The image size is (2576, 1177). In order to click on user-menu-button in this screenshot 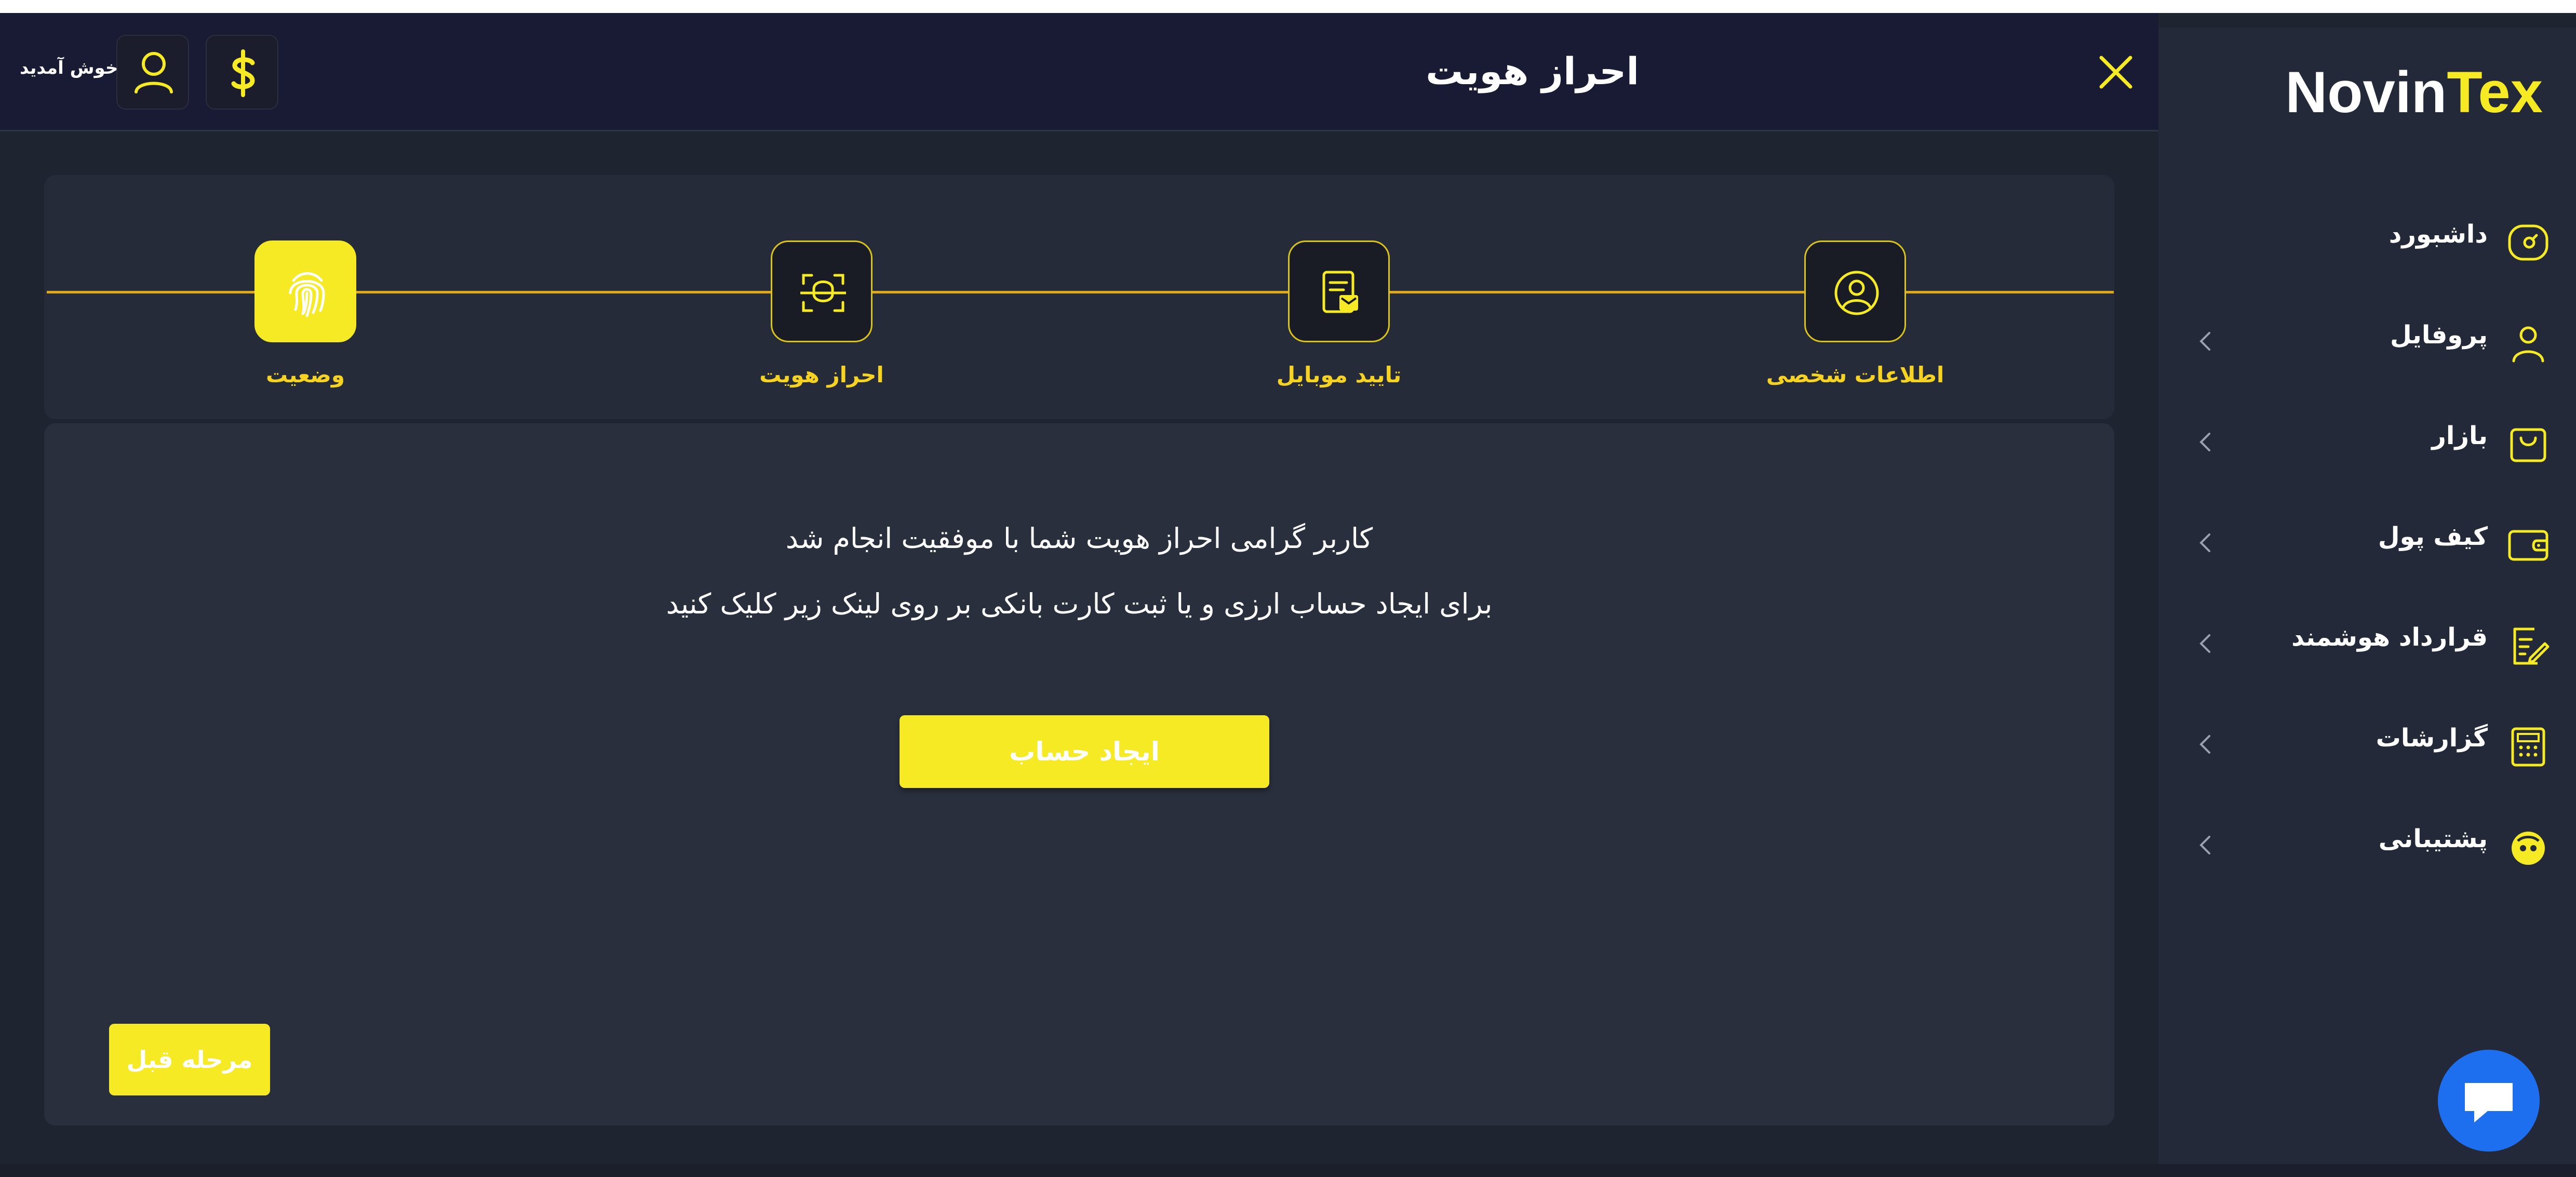, I will do `click(153, 72)`.